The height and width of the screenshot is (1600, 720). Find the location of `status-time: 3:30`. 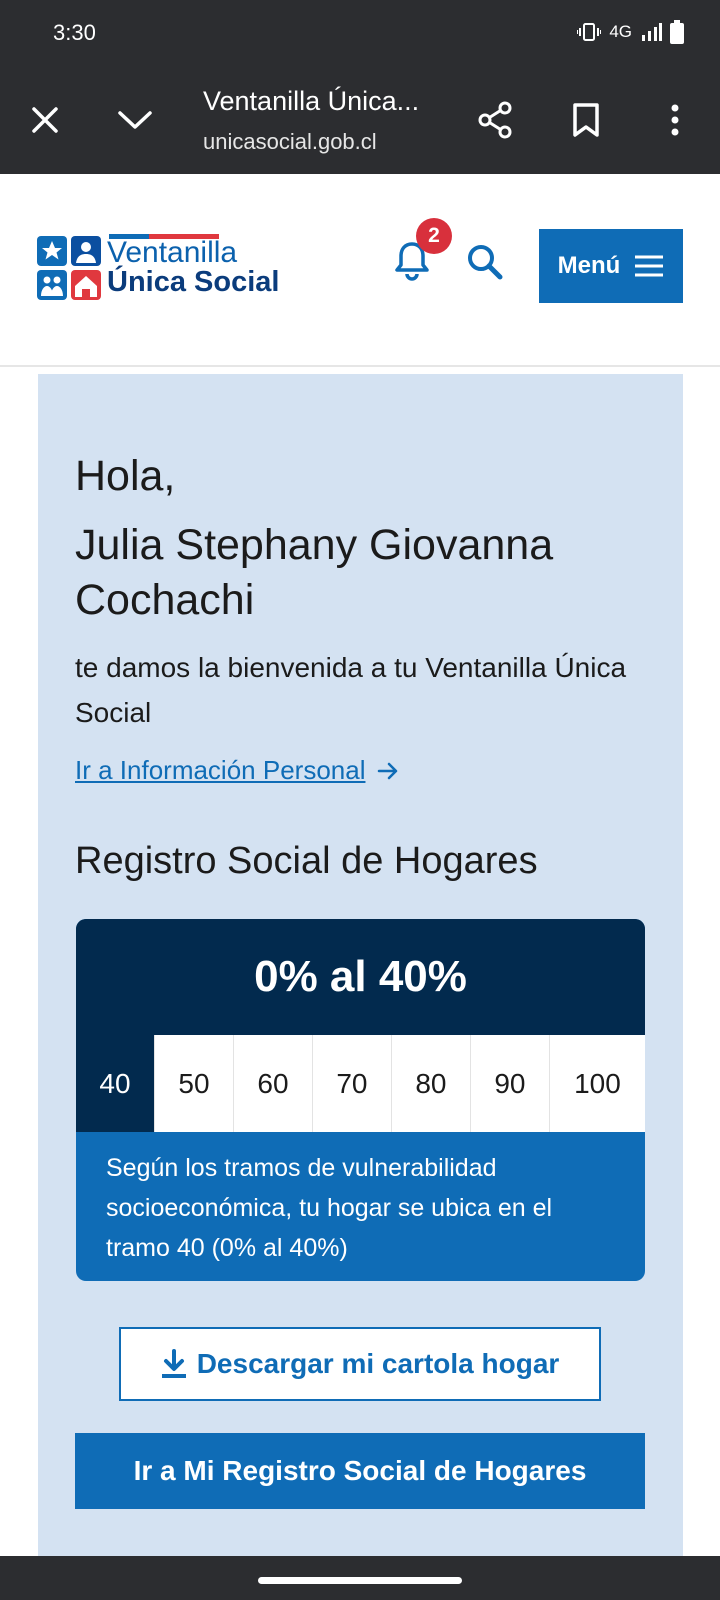

status-time: 3:30 is located at coordinates (74, 32).